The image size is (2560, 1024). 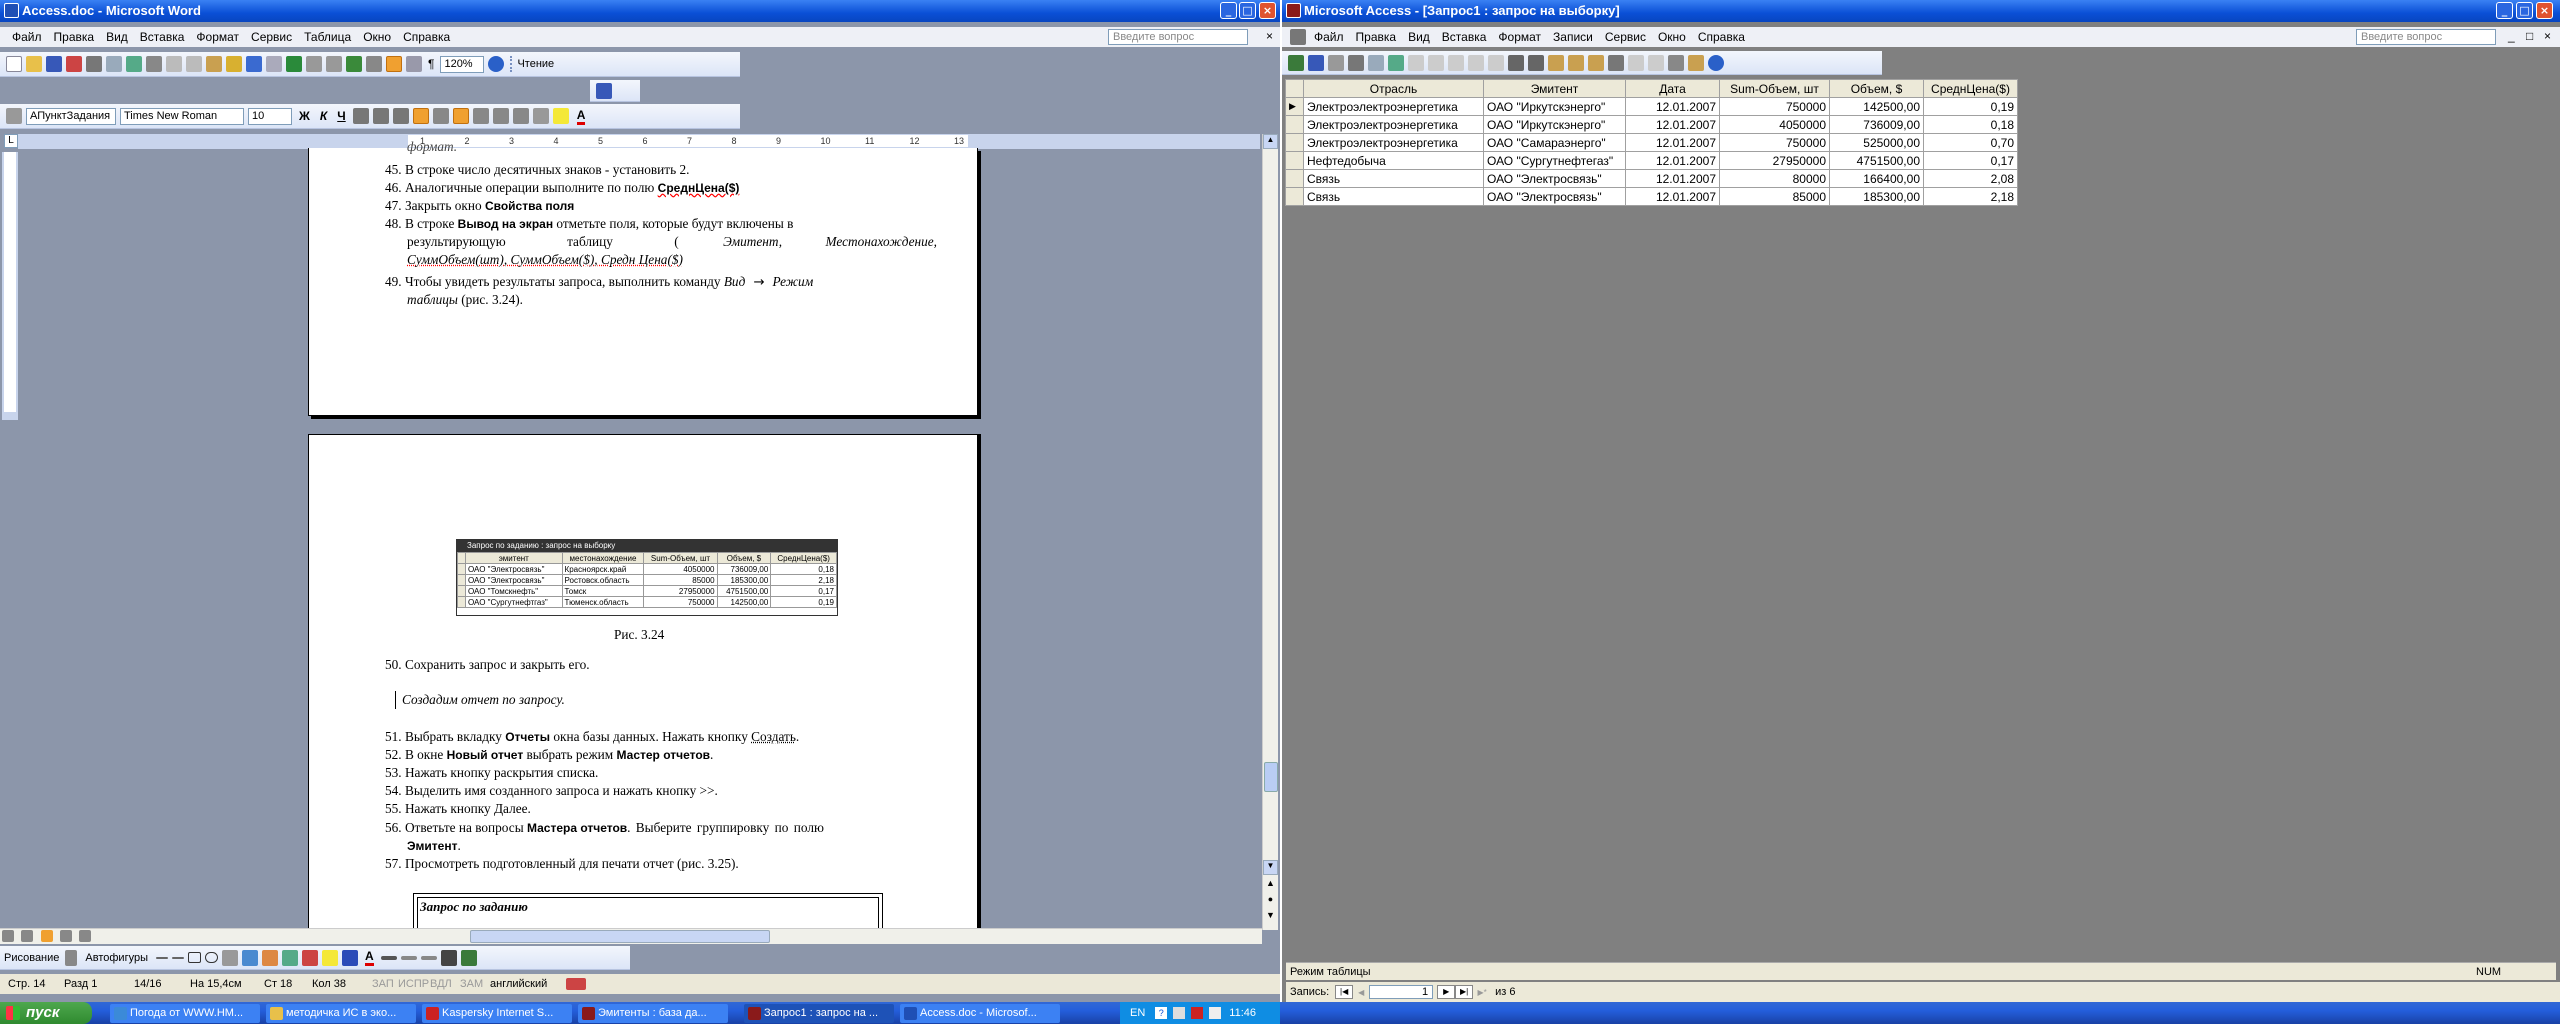 I want to click on wordart-icon, so click(x=250, y=957).